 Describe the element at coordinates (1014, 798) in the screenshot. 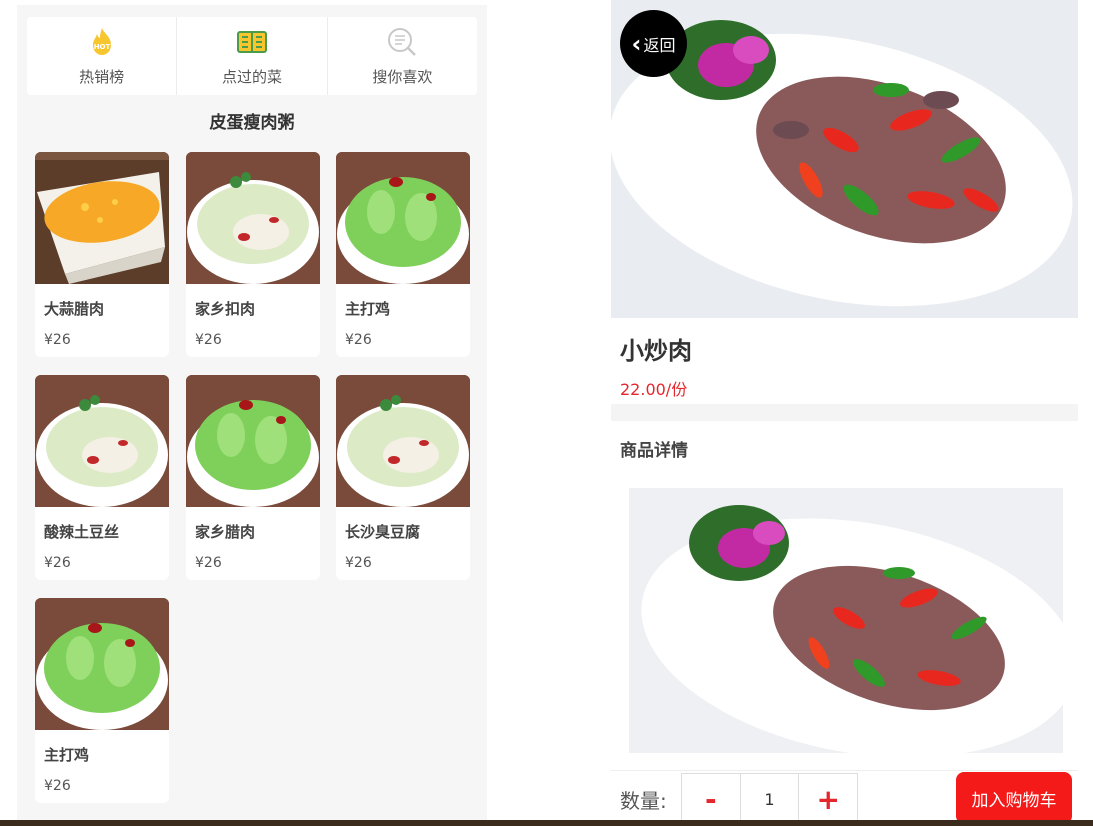

I see `add-to-cart-button: 加入购物车` at that location.